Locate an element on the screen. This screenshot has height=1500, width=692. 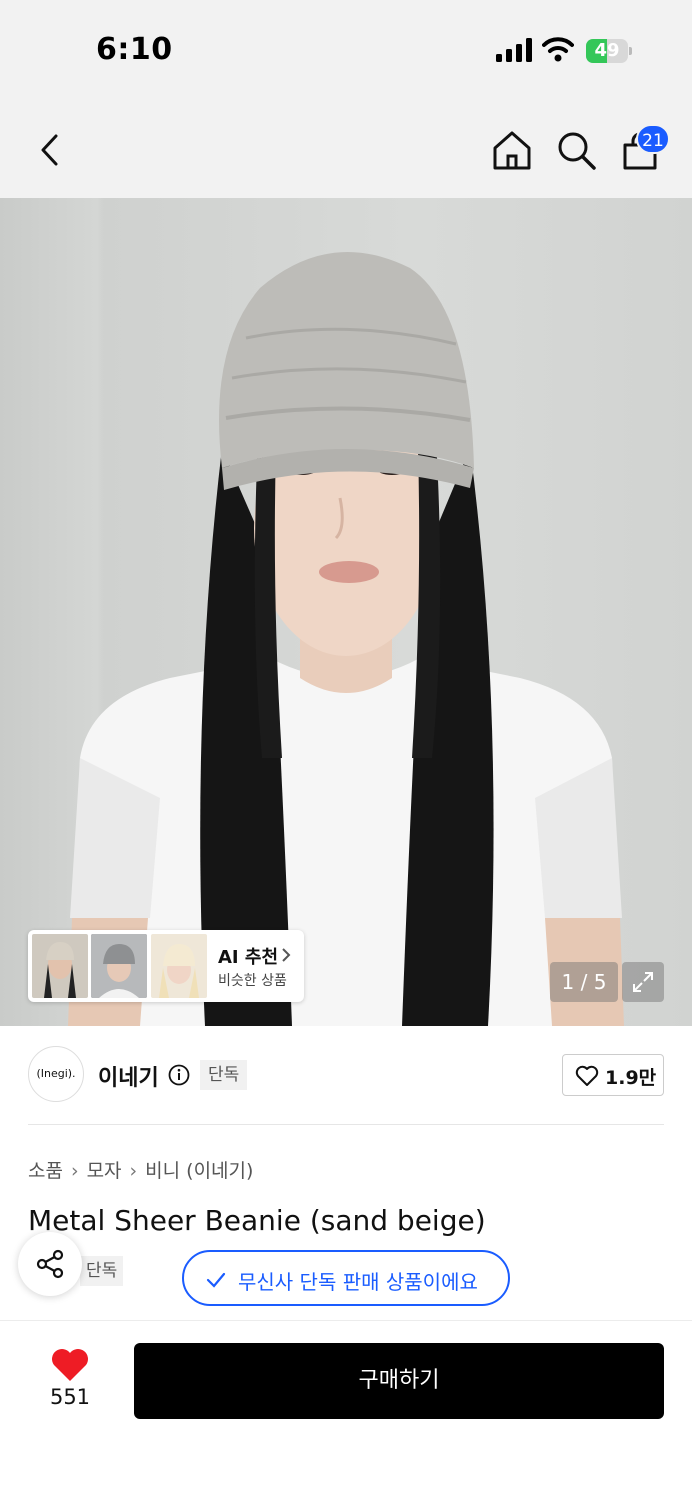
product-title: Metal Sheer Beanie (sand beige) is located at coordinates (257, 1220).